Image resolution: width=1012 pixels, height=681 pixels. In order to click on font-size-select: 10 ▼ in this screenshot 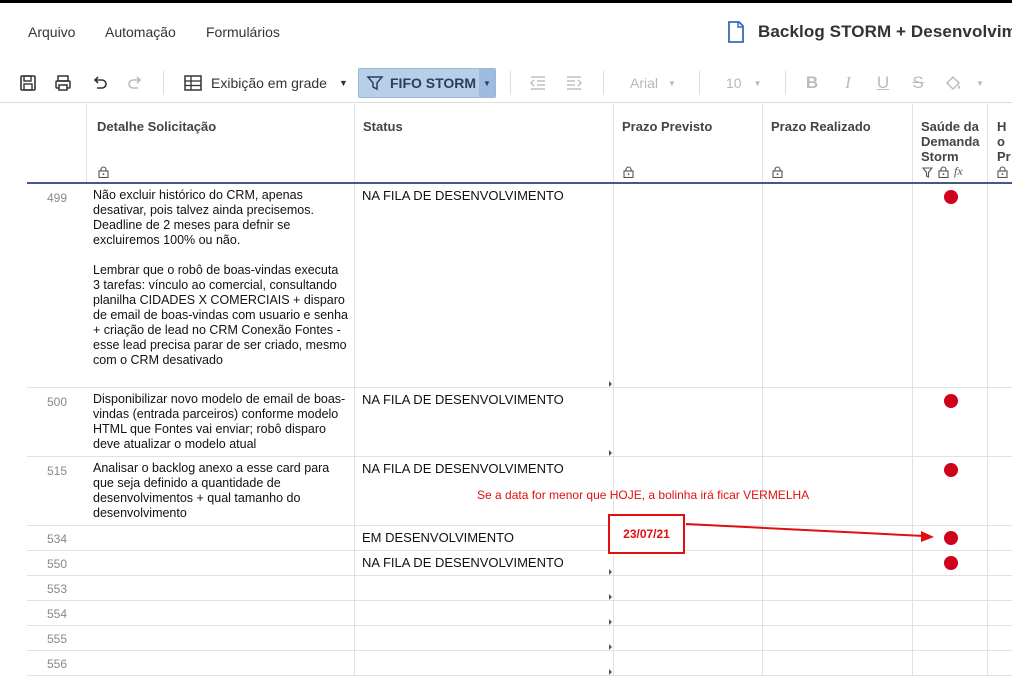, I will do `click(743, 83)`.